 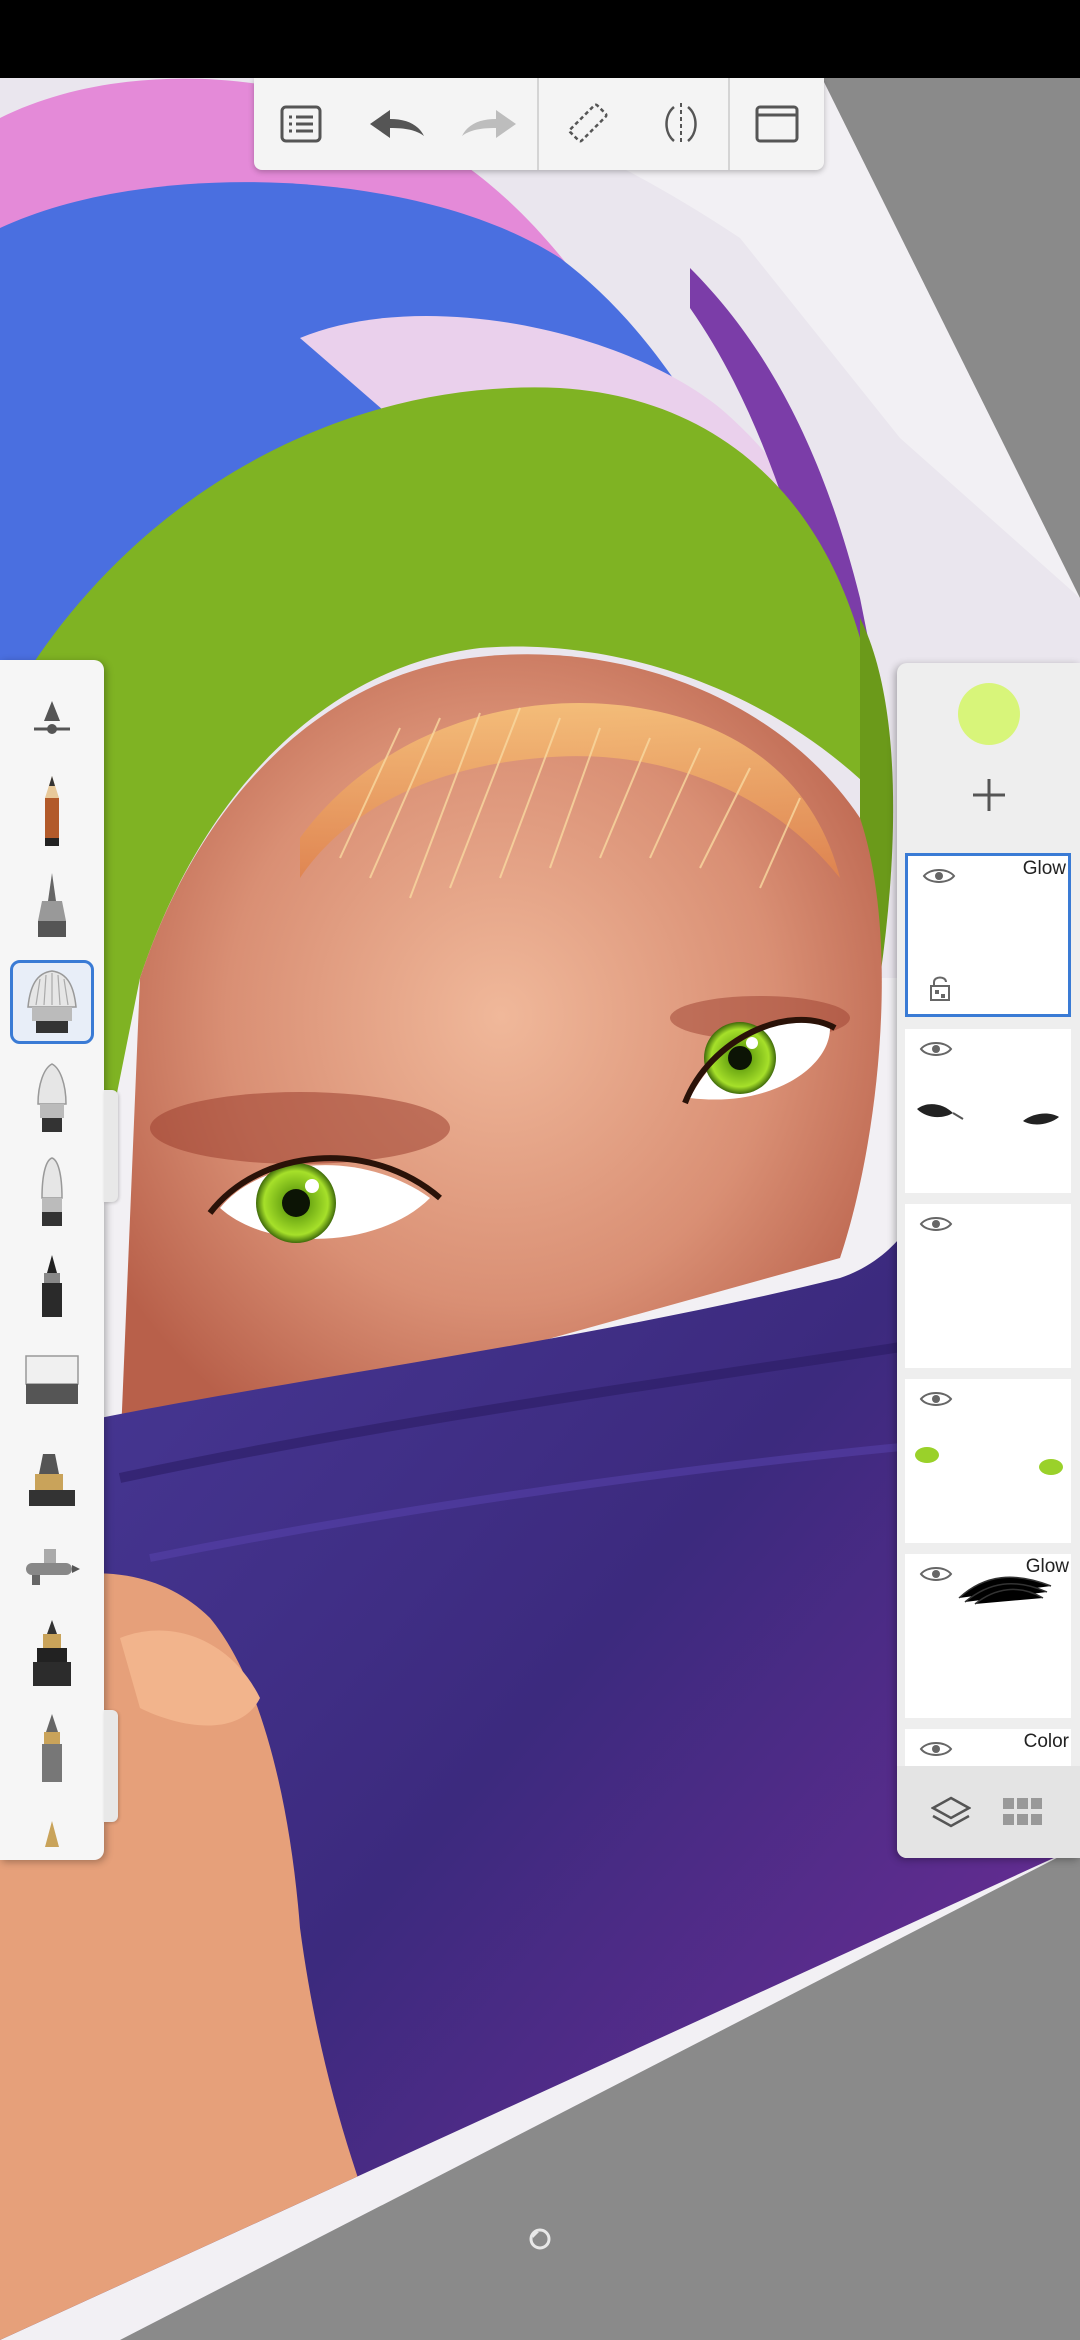 I want to click on airbrush-icon, so click(x=52, y=1566).